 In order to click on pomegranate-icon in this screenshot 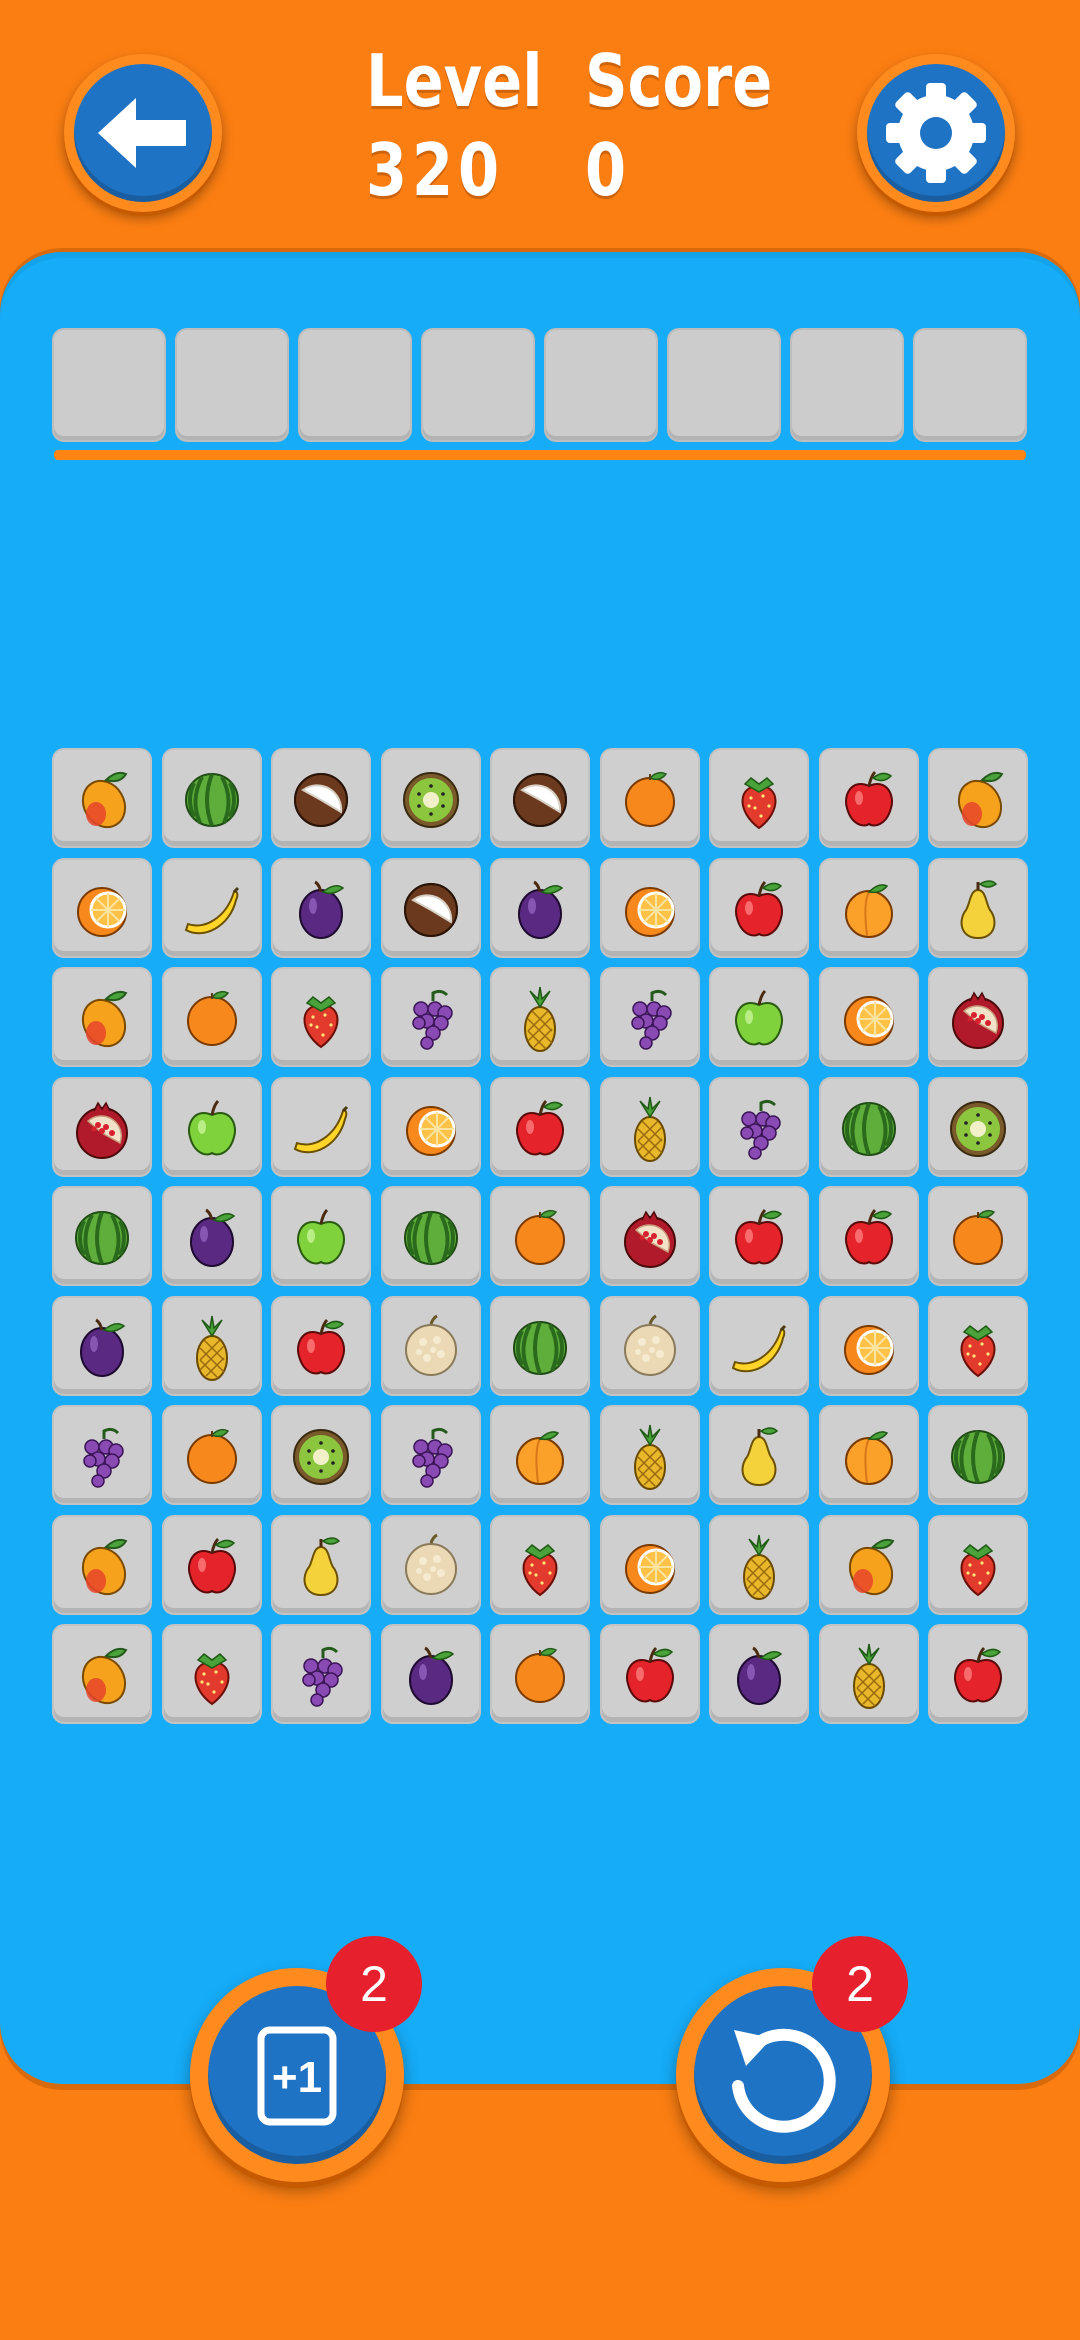, I will do `click(649, 1239)`.